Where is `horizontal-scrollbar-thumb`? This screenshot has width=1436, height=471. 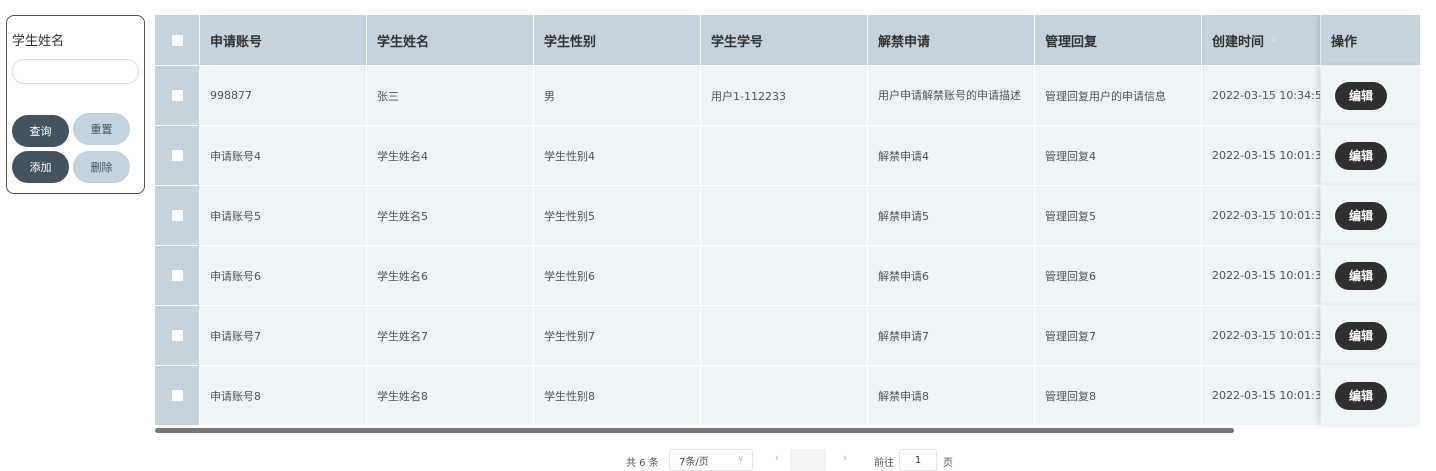
horizontal-scrollbar-thumb is located at coordinates (694, 430).